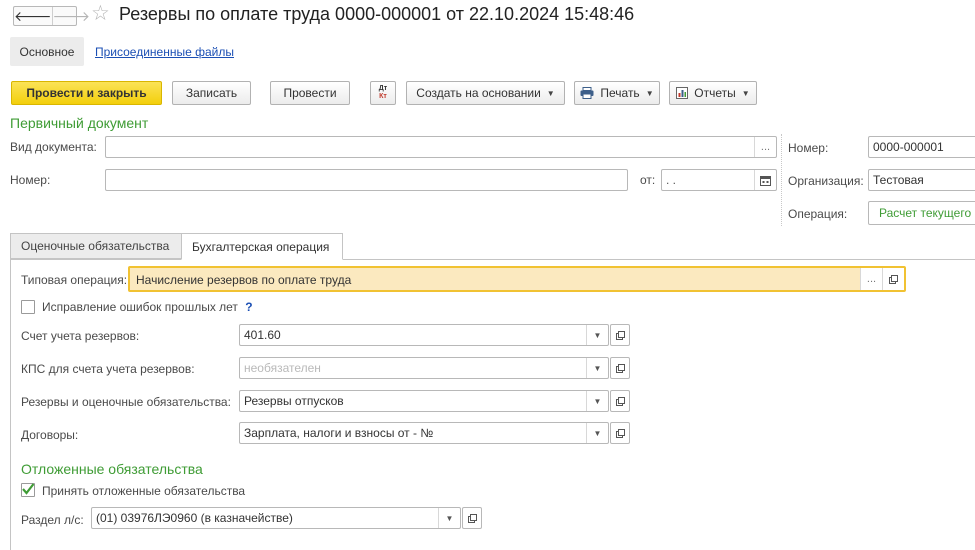 The image size is (975, 550). I want to click on tab-main: Основное, so click(47, 51).